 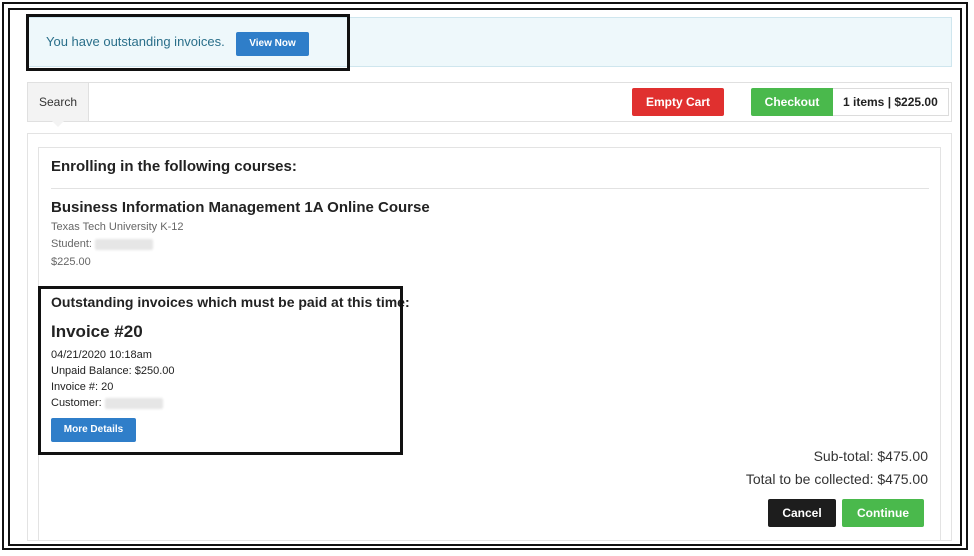 What do you see at coordinates (174, 166) in the screenshot?
I see `enrolling-heading: Enrolling in the following courses:` at bounding box center [174, 166].